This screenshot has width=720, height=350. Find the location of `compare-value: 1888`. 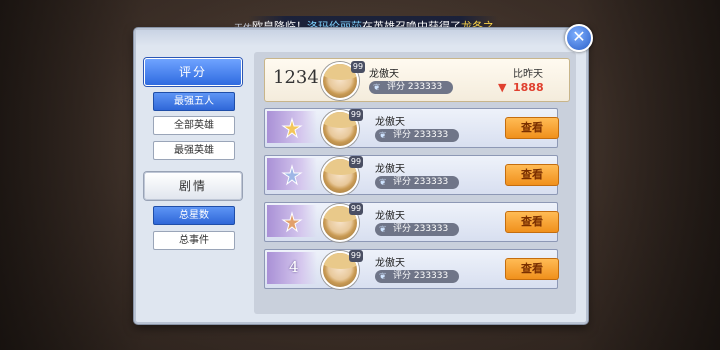

compare-value: 1888 is located at coordinates (528, 87).